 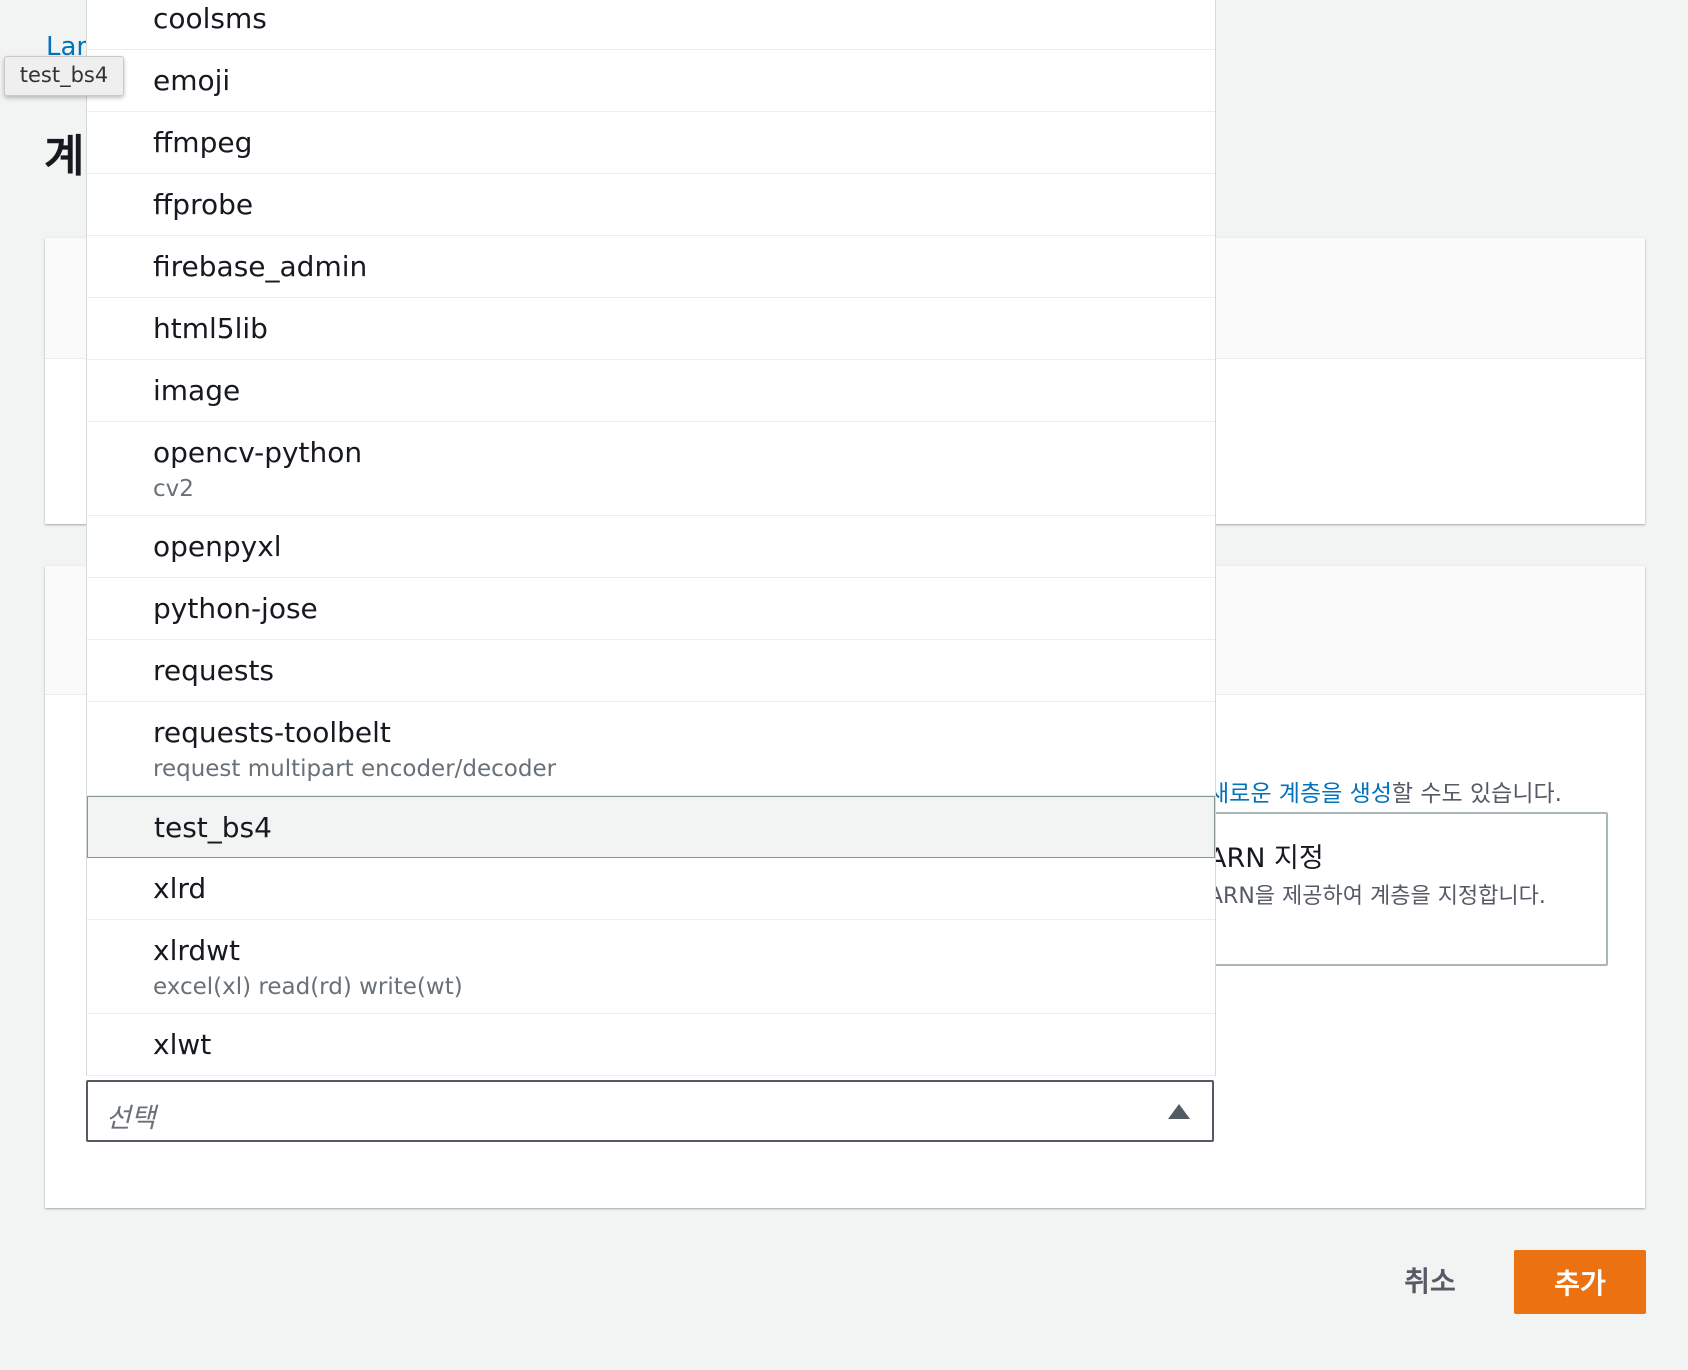 What do you see at coordinates (203, 142) in the screenshot?
I see `option-label: ffmpeg` at bounding box center [203, 142].